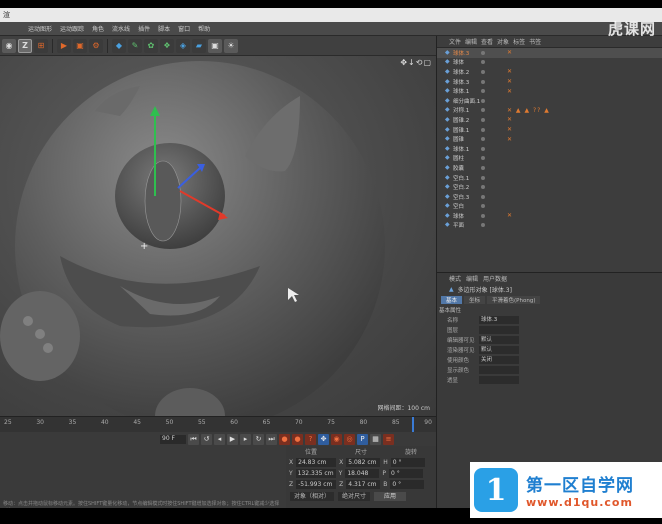 The height and width of the screenshot is (524, 662). What do you see at coordinates (499, 360) in the screenshot?
I see `attribute-value-field: 关闭` at bounding box center [499, 360].